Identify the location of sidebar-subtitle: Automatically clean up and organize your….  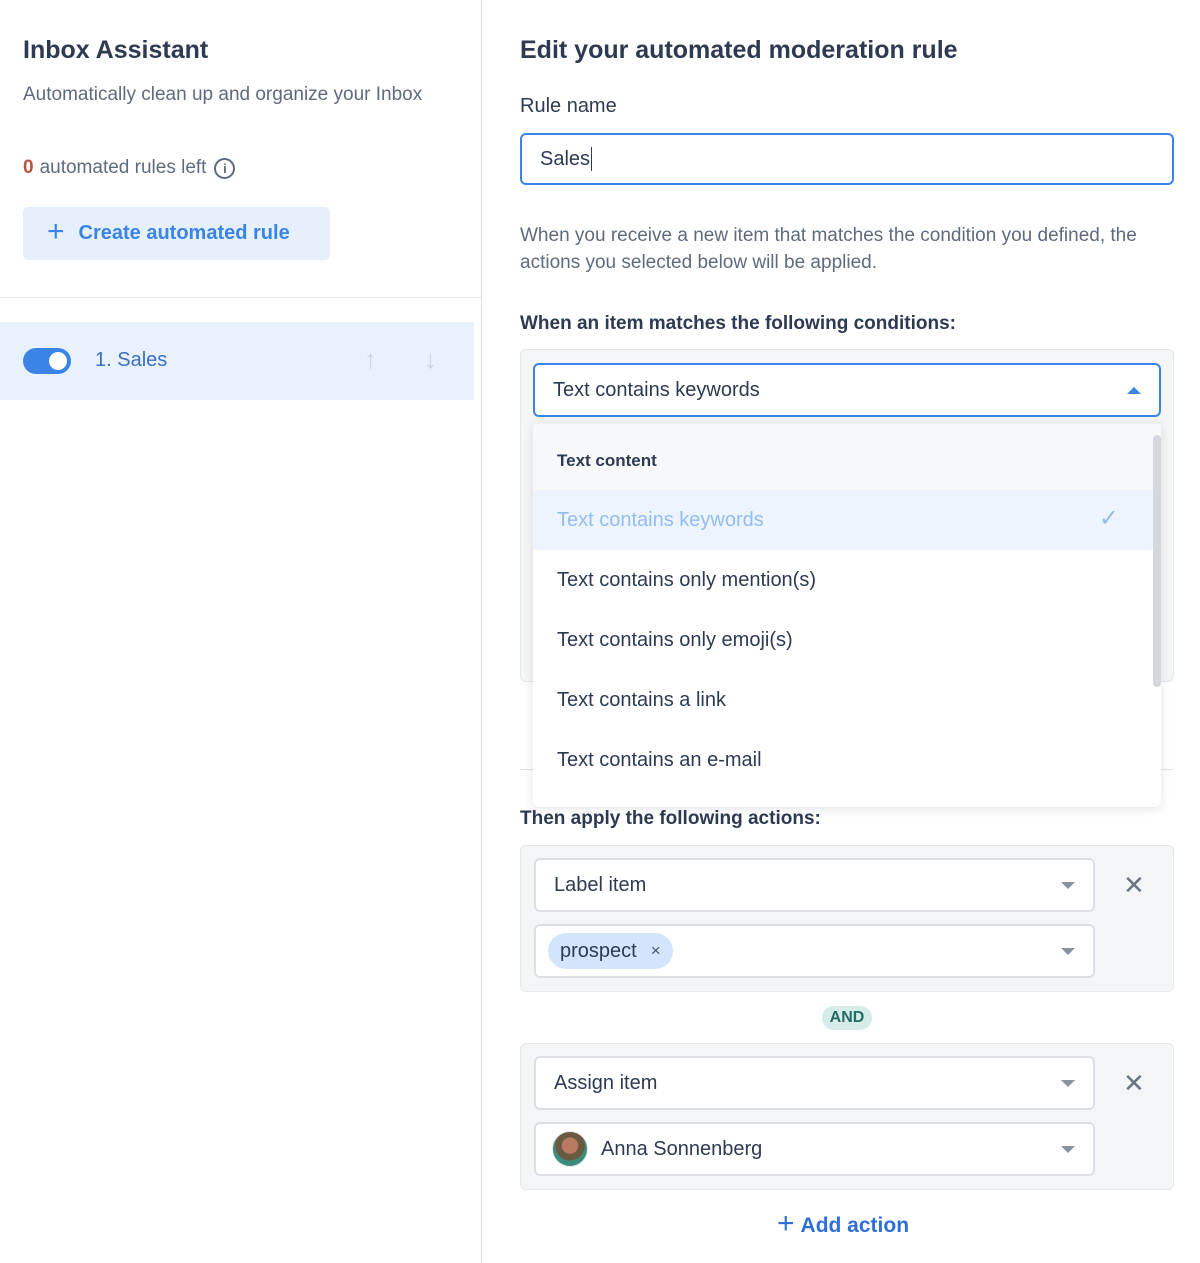
(223, 94).